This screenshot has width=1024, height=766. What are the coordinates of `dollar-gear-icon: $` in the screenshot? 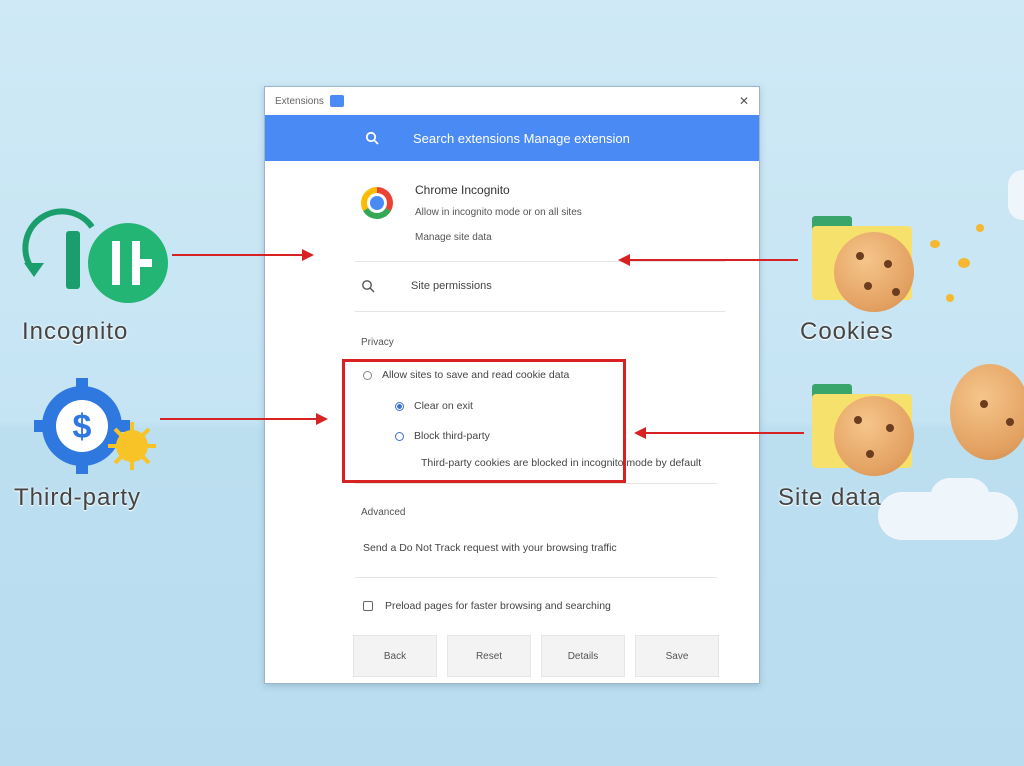 It's located at (95, 426).